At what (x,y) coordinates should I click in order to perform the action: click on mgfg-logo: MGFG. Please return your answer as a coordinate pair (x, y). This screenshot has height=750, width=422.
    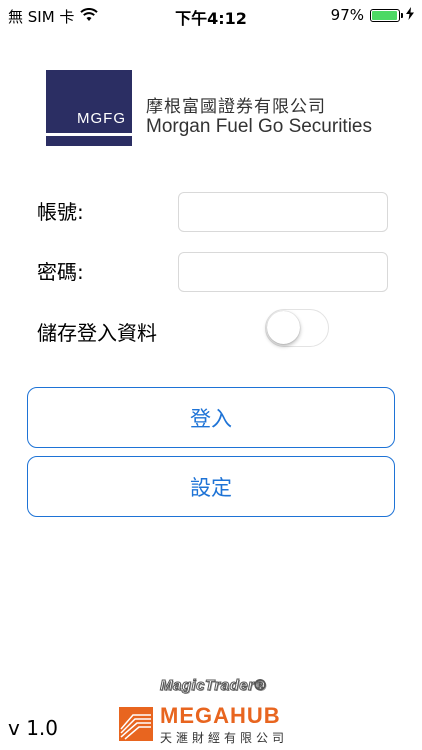
    Looking at the image, I should click on (89, 108).